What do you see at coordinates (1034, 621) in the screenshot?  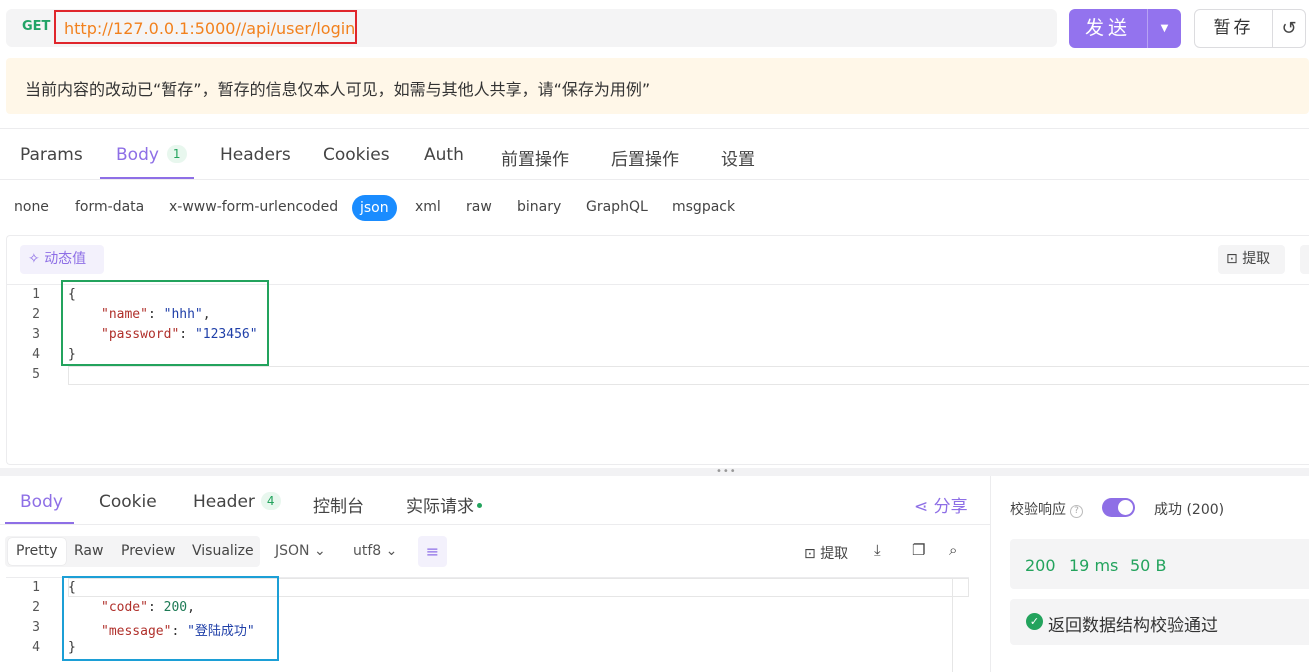 I see `check-circle-icon: ✓` at bounding box center [1034, 621].